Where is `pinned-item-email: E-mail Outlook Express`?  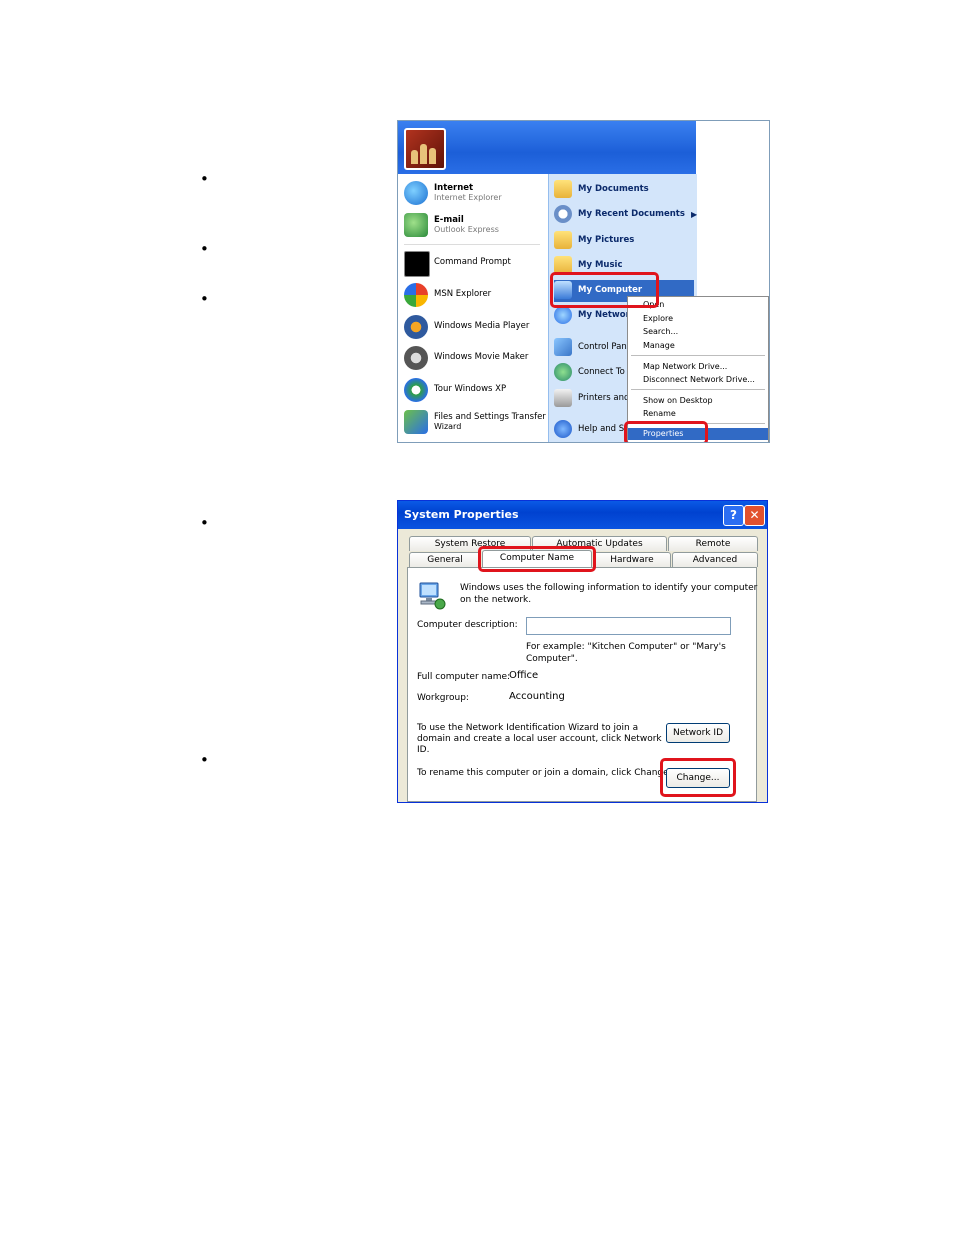 pinned-item-email: E-mail Outlook Express is located at coordinates (474, 225).